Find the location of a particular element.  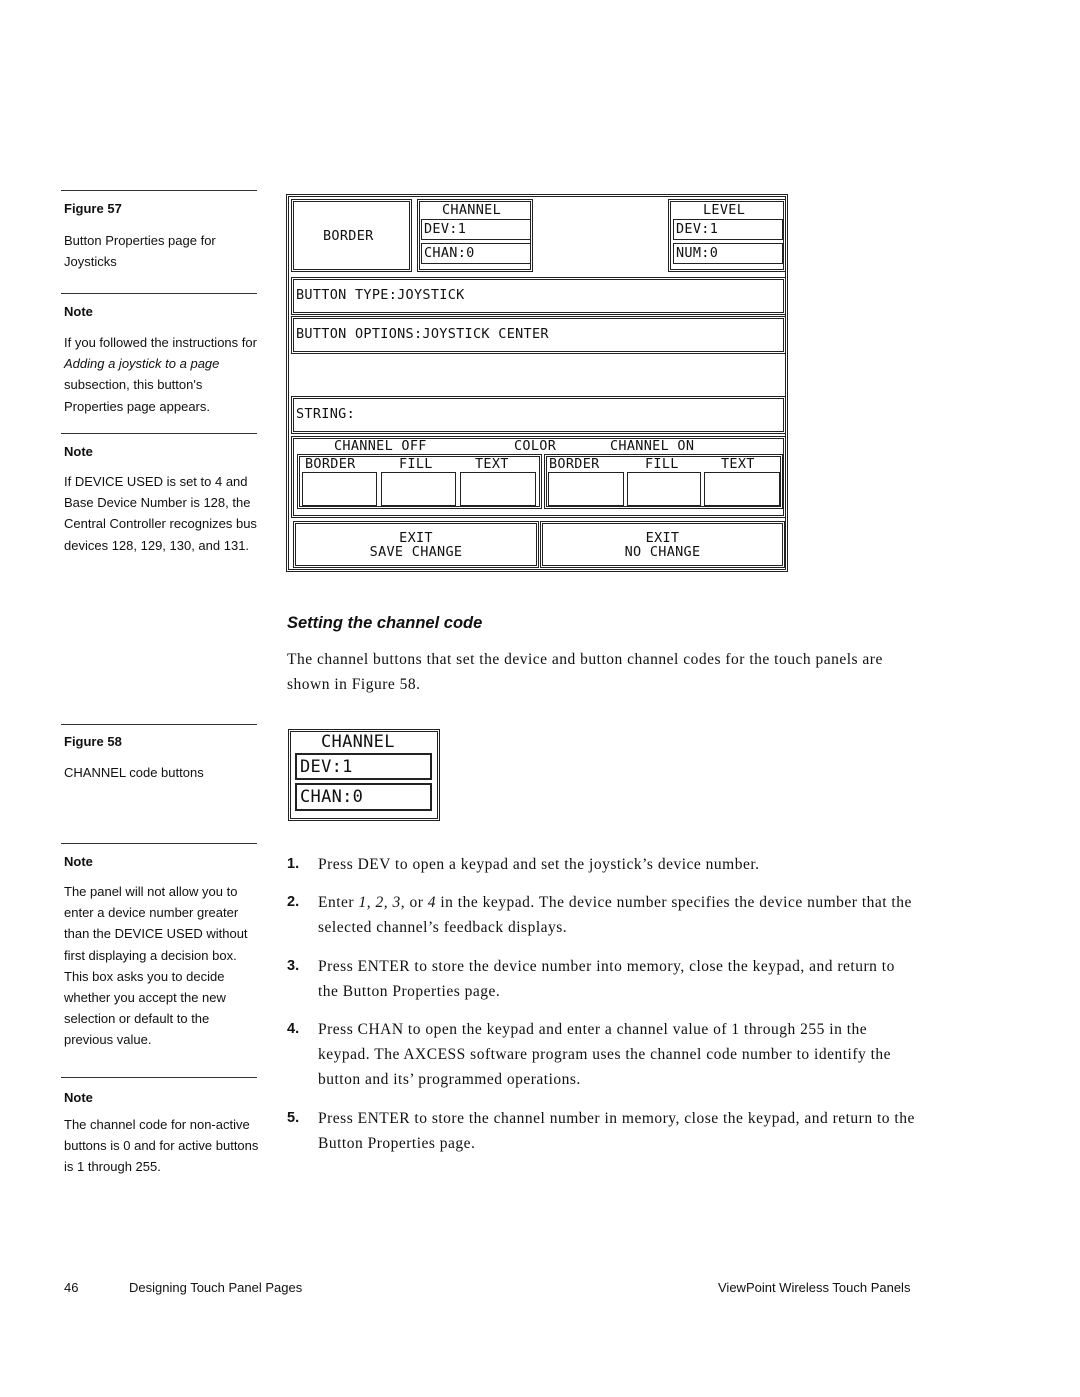

on-fill-label: FILL is located at coordinates (662, 464).